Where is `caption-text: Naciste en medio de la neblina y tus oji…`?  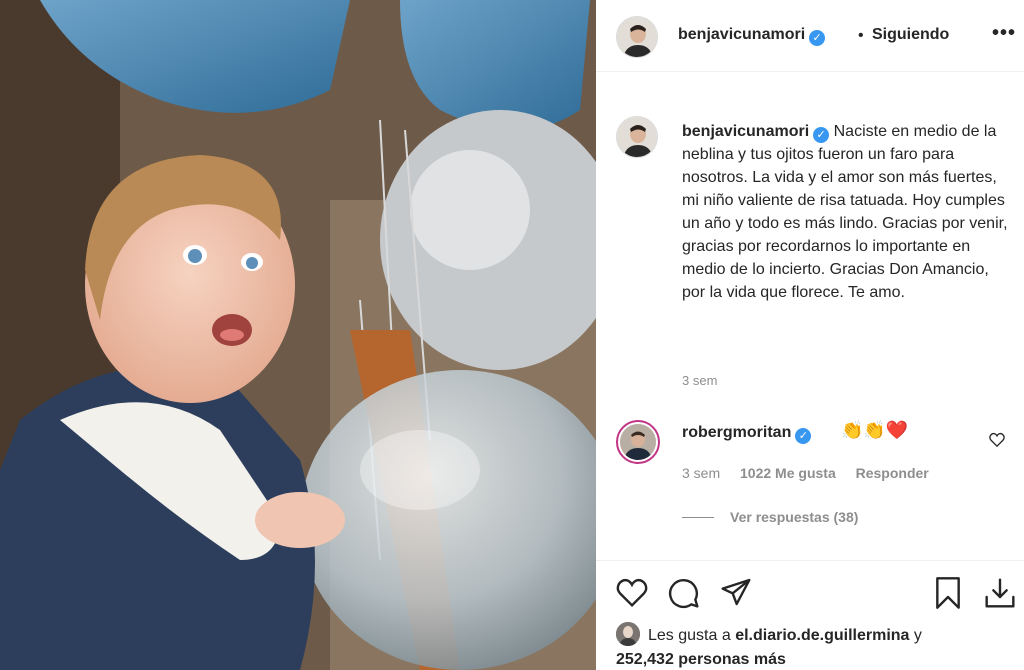 caption-text: Naciste en medio de la neblina y tus oji… is located at coordinates (845, 212).